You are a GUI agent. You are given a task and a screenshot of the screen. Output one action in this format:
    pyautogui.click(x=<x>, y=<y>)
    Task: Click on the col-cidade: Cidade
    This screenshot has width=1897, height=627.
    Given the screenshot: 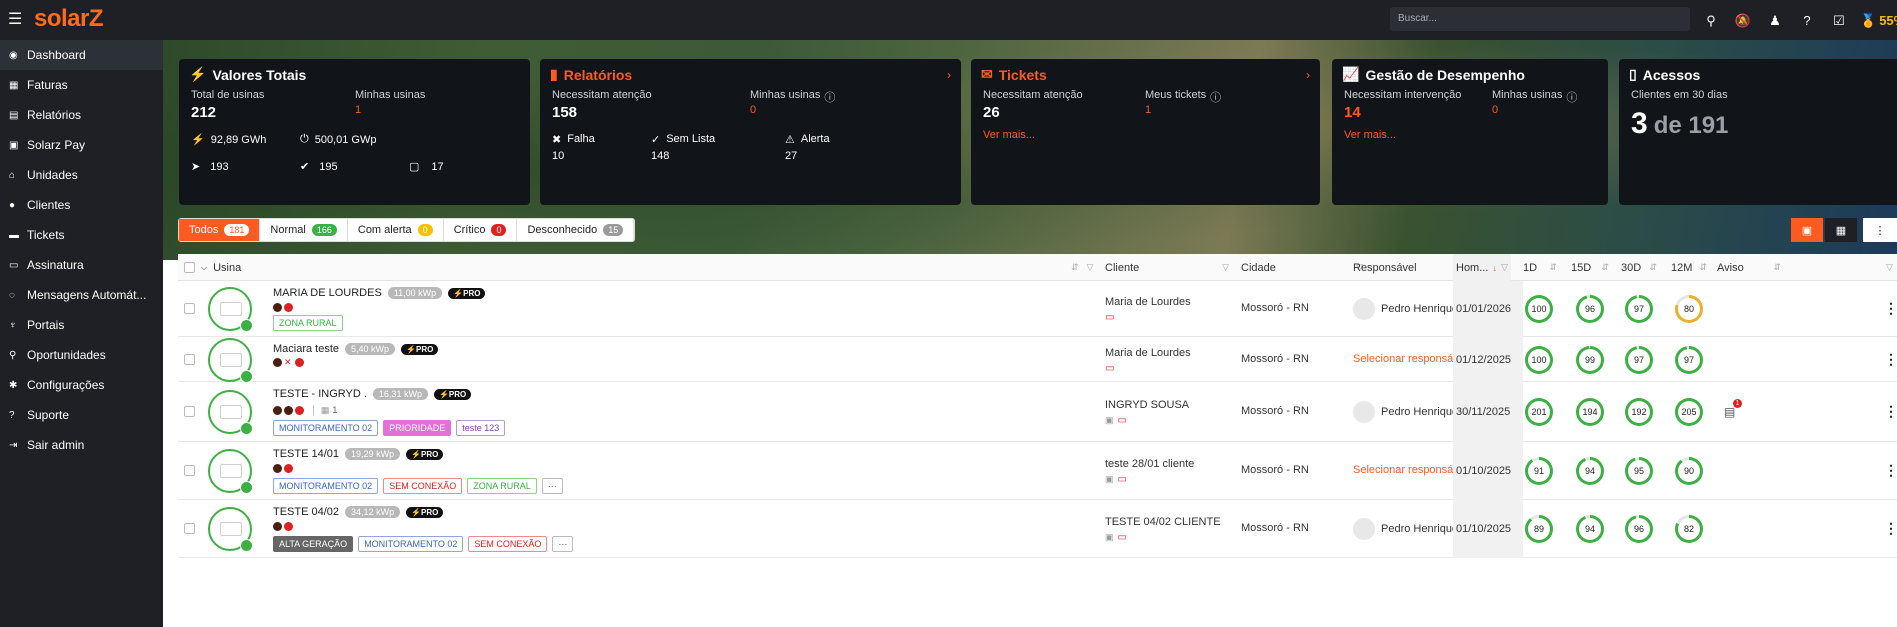 What is the action you would take?
    pyautogui.click(x=1258, y=268)
    